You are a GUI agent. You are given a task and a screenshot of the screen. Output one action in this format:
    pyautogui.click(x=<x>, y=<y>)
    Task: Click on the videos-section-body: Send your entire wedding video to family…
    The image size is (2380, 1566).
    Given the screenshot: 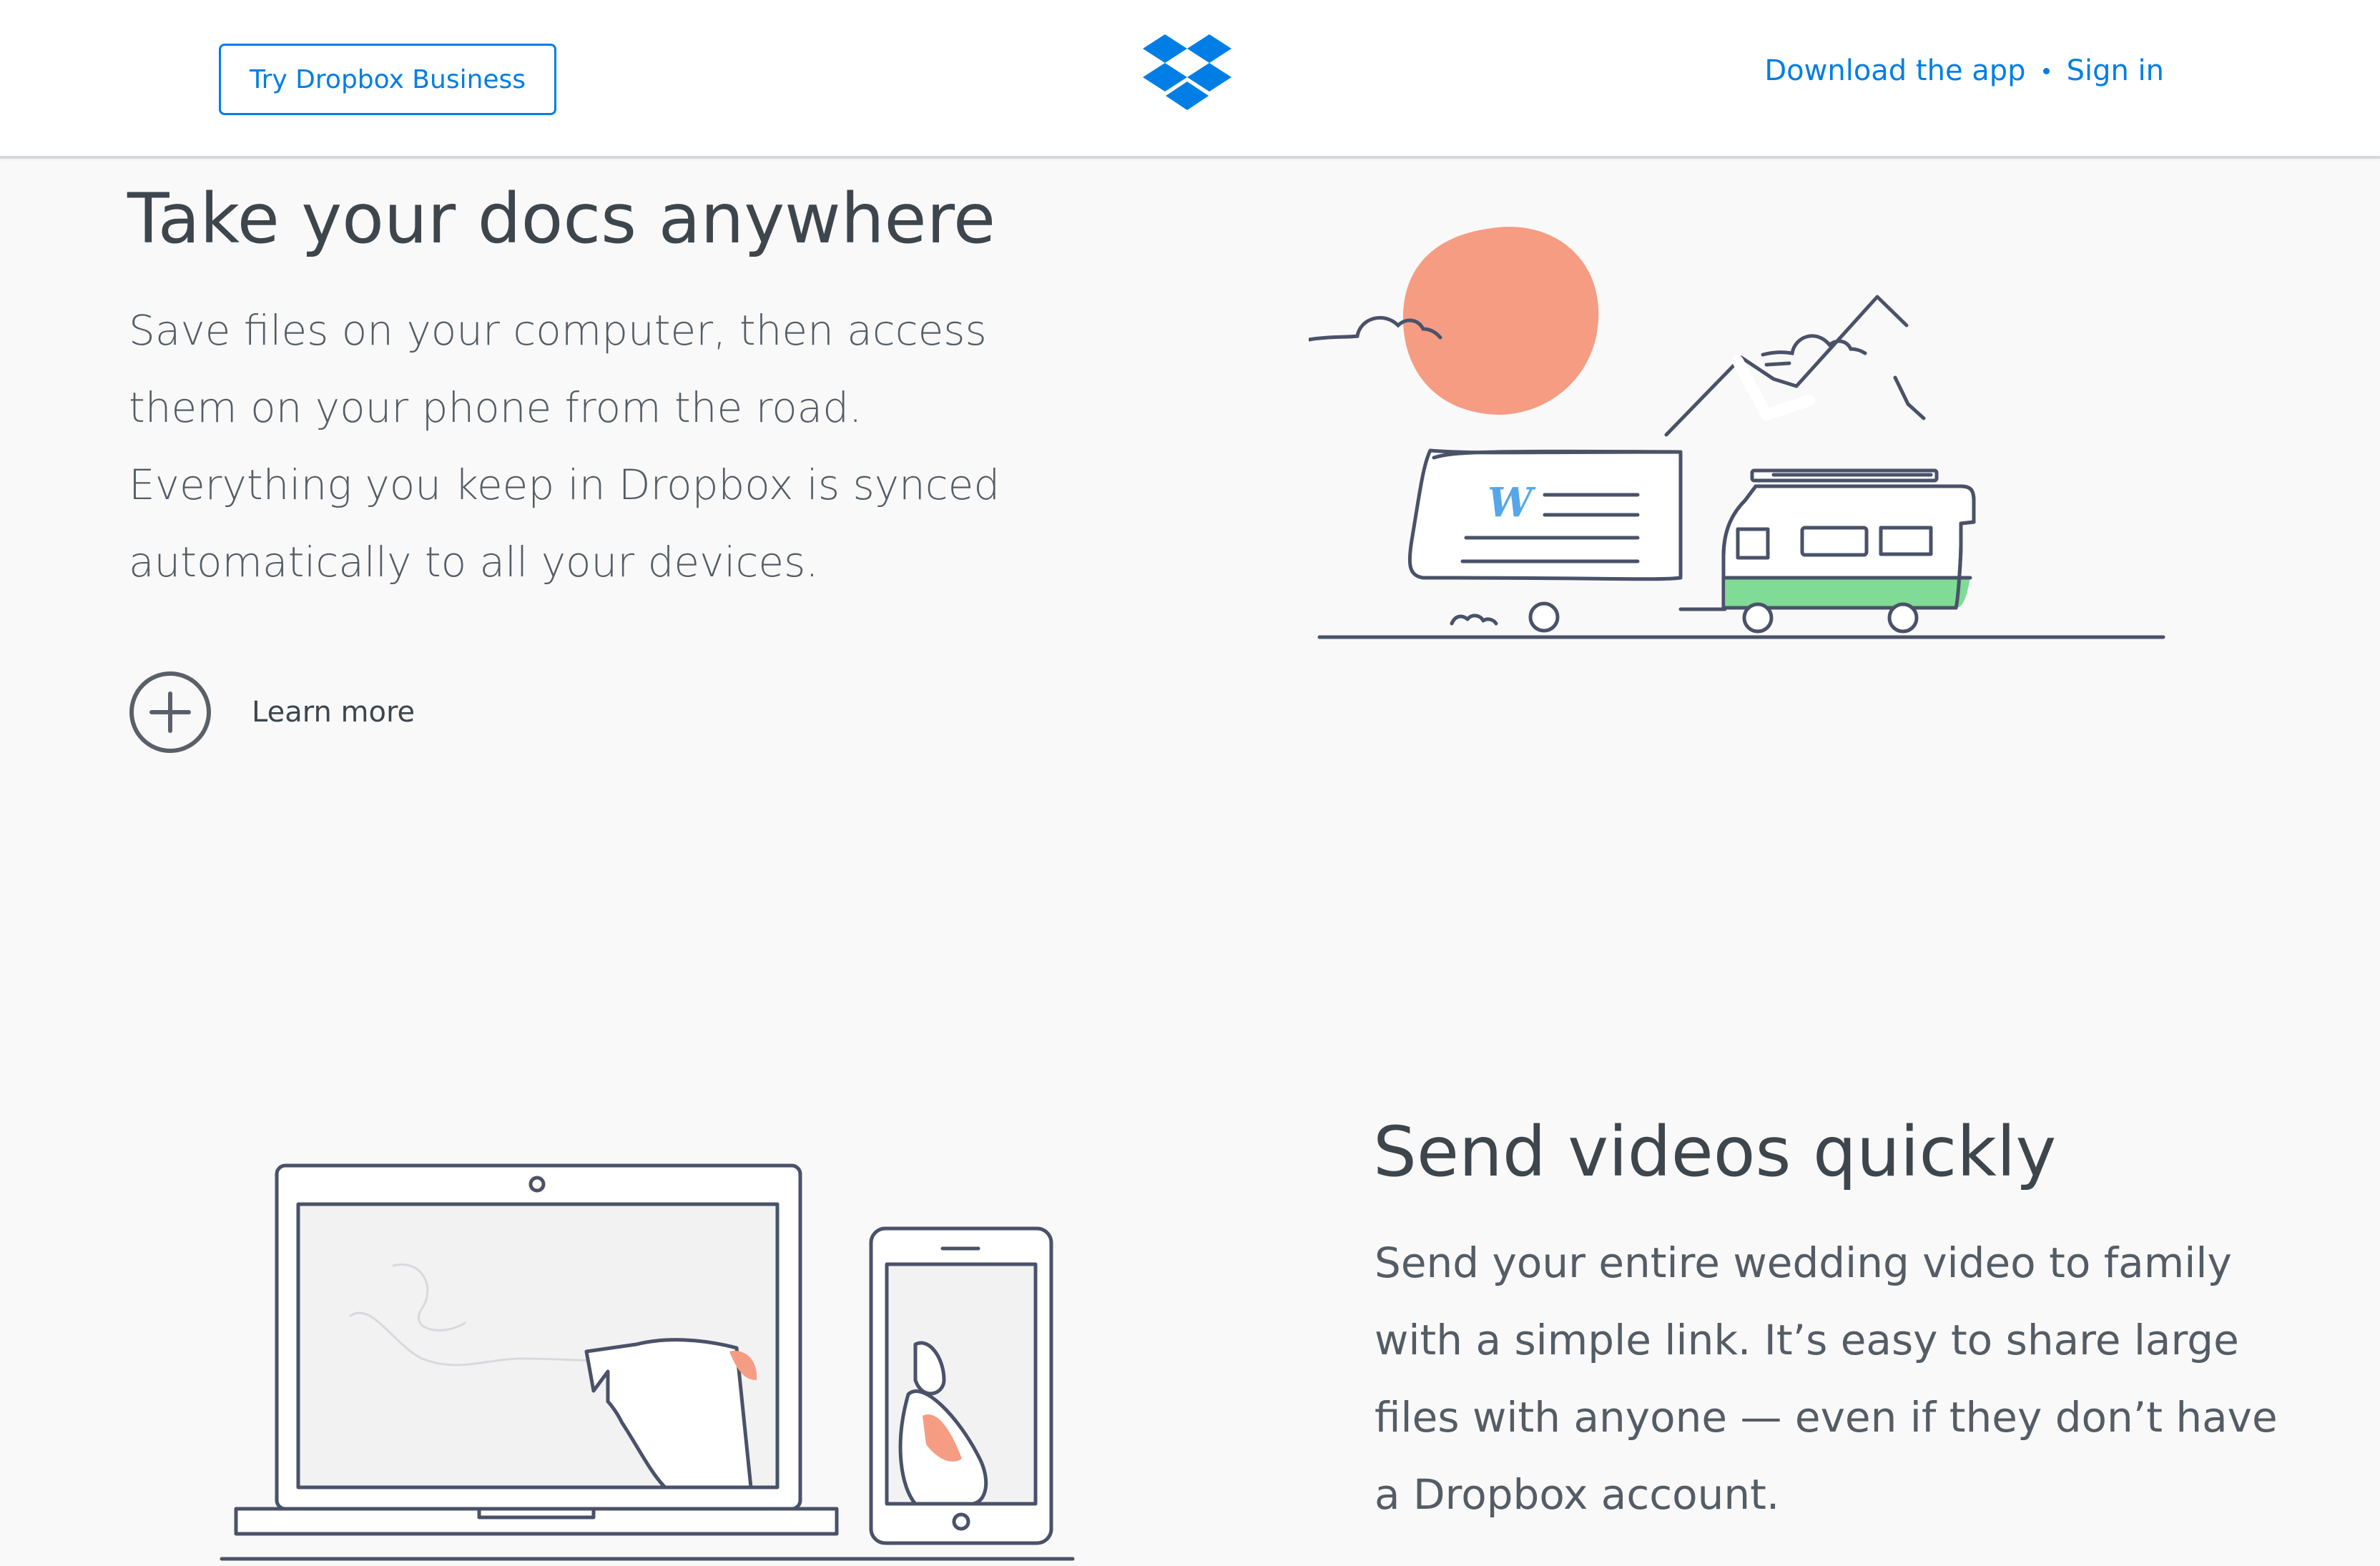 What is the action you would take?
    pyautogui.click(x=1826, y=1378)
    